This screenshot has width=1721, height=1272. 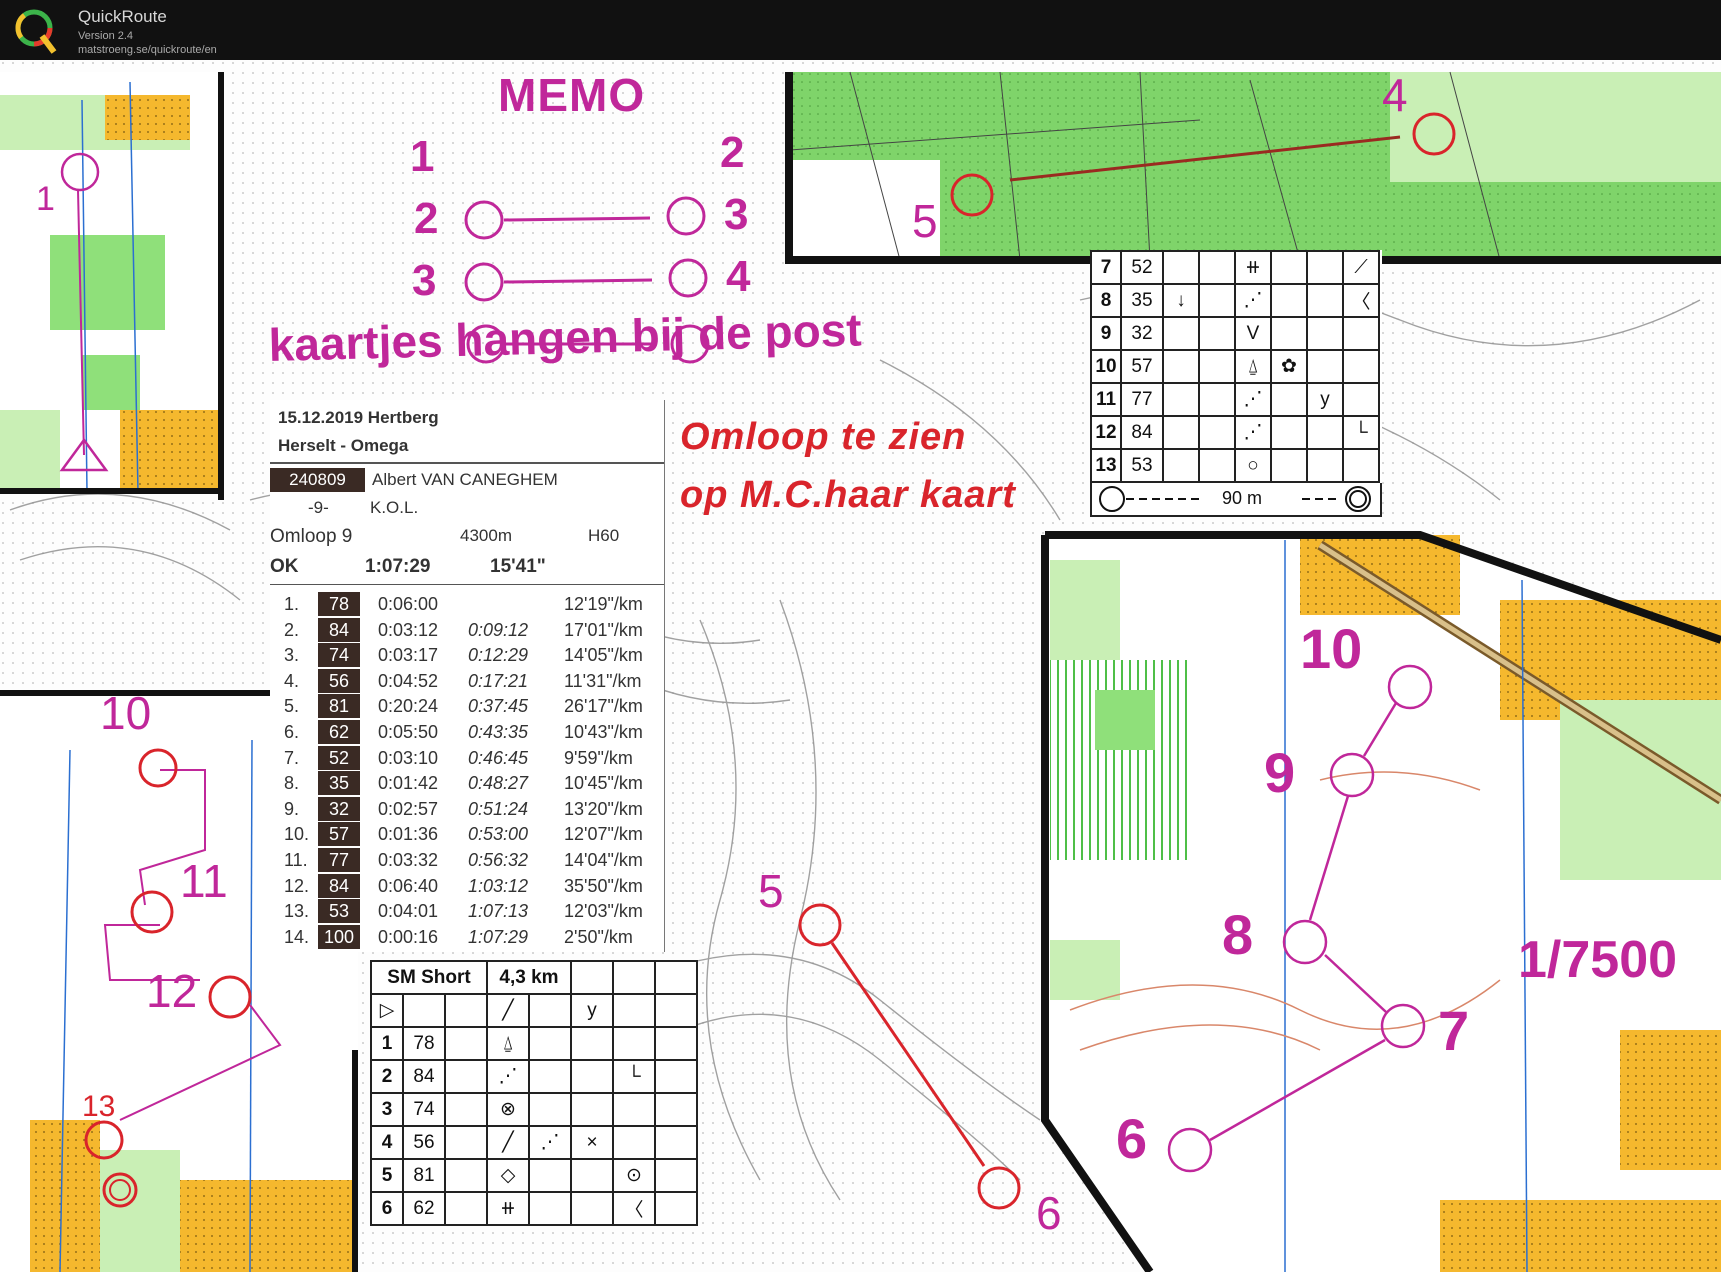 I want to click on split-cum-time: 0:56:32, so click(x=498, y=860).